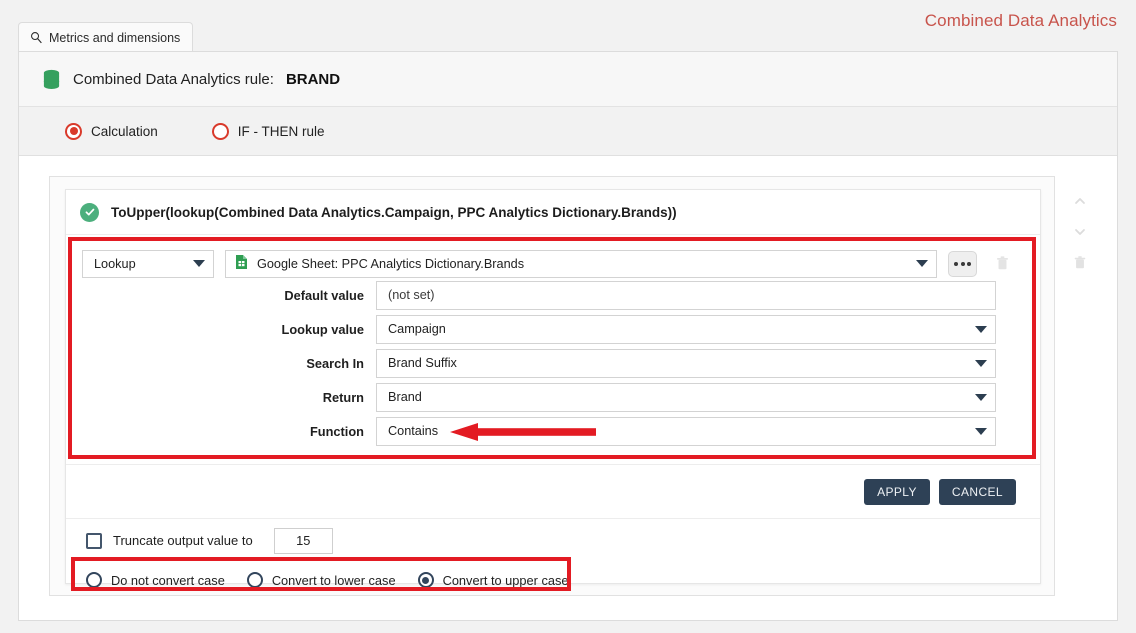  Describe the element at coordinates (36, 37) in the screenshot. I see `search-icon` at that location.